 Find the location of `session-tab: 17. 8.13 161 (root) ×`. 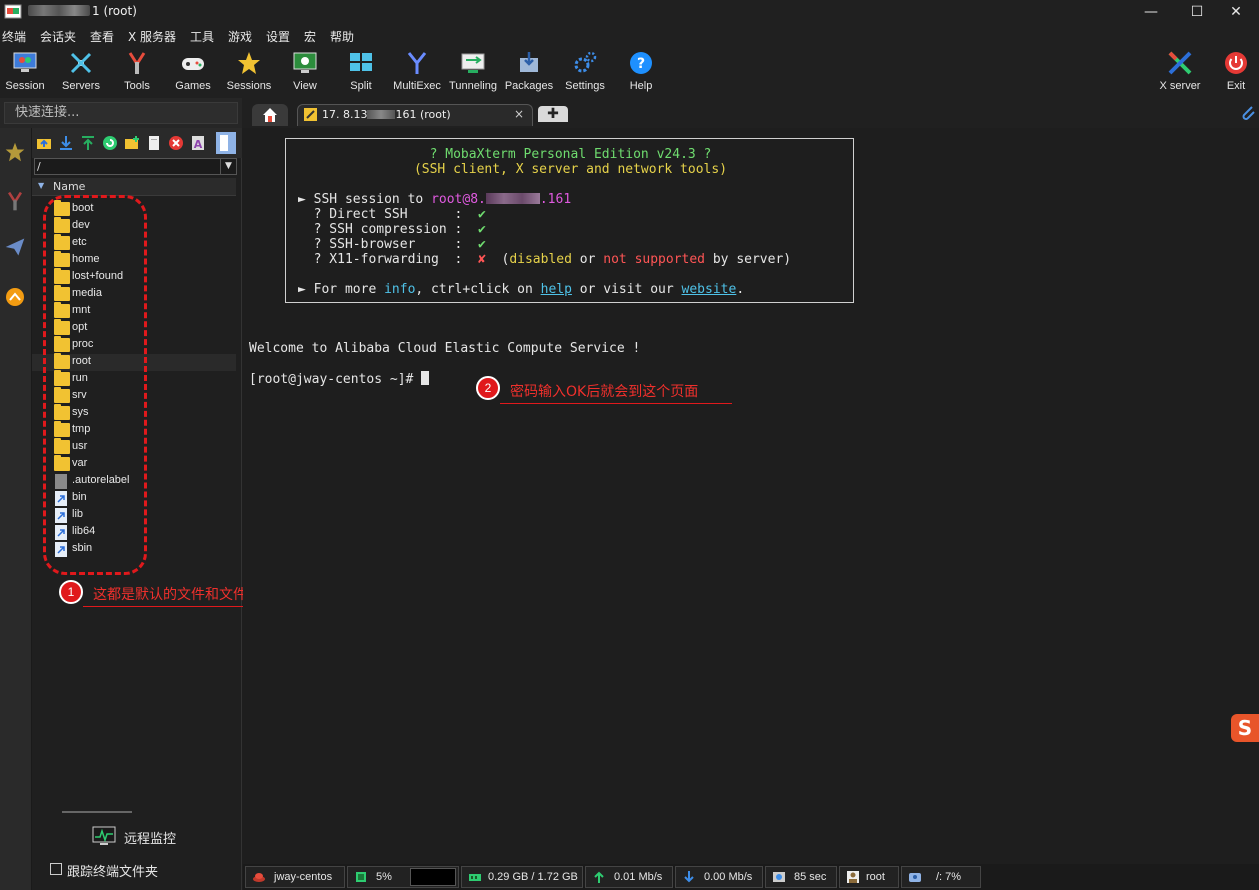

session-tab: 17. 8.13 161 (root) × is located at coordinates (415, 115).